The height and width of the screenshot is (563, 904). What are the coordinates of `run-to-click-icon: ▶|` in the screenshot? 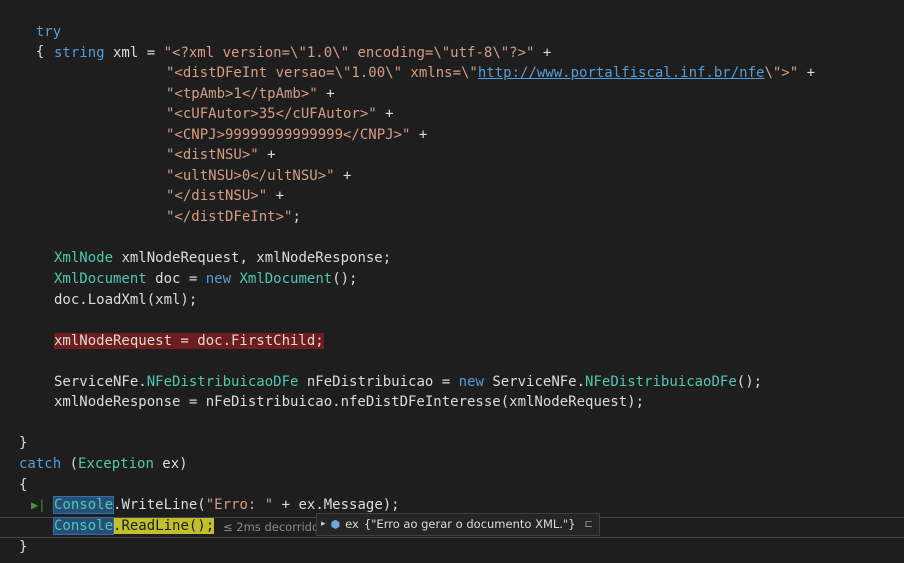 It's located at (38, 505).